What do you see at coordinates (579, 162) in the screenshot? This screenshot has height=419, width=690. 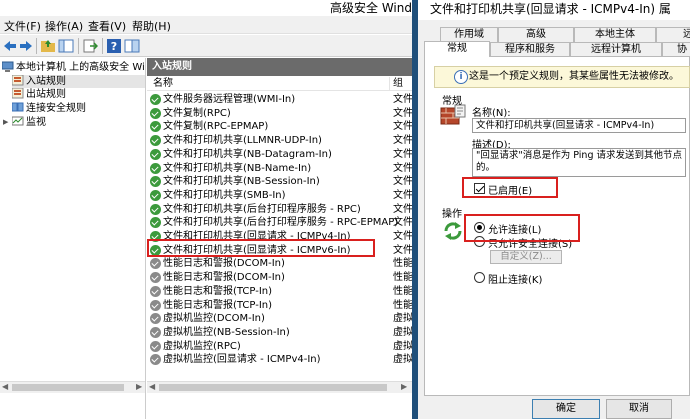 I see `description-field: "回显请求"消息是作为 Ping 请求发送到其他节点的。` at bounding box center [579, 162].